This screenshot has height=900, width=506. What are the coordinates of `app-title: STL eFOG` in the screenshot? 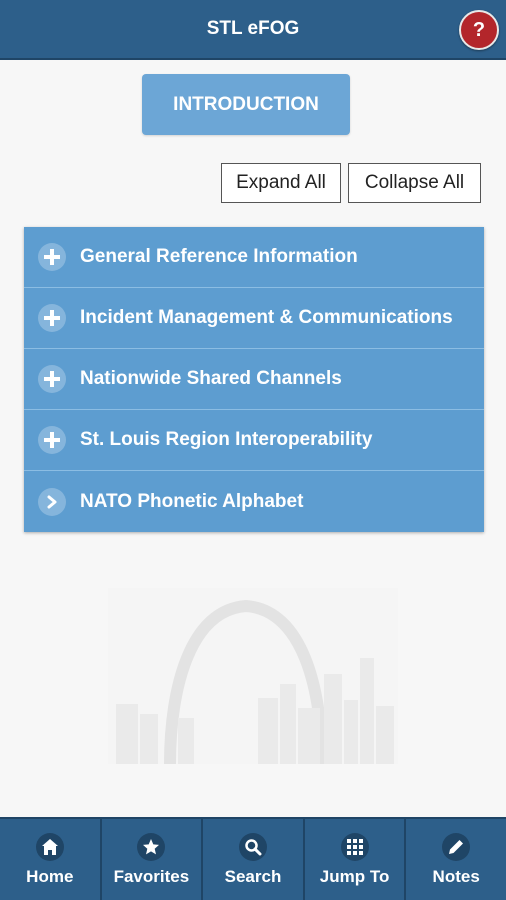 It's located at (253, 28).